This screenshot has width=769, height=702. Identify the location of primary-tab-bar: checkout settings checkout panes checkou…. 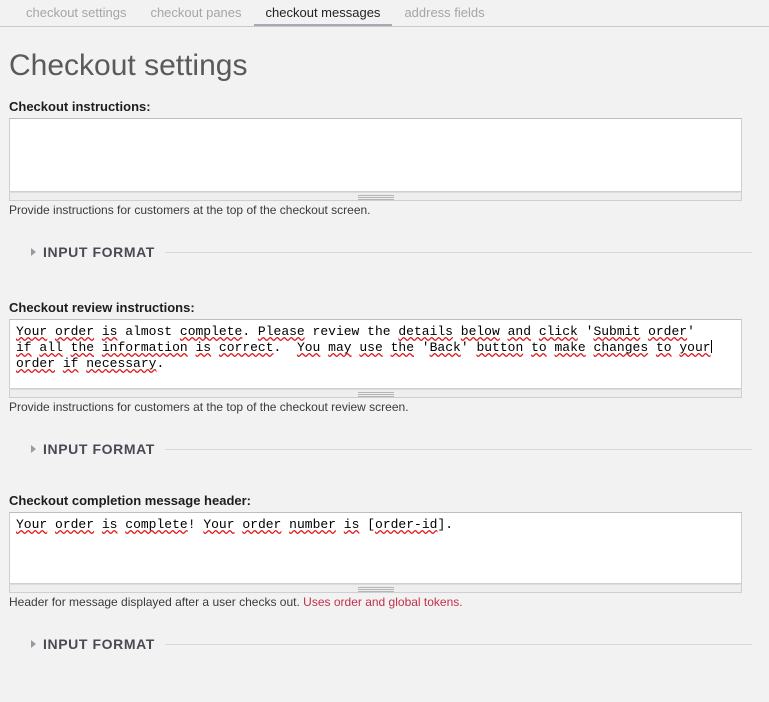
(384, 13).